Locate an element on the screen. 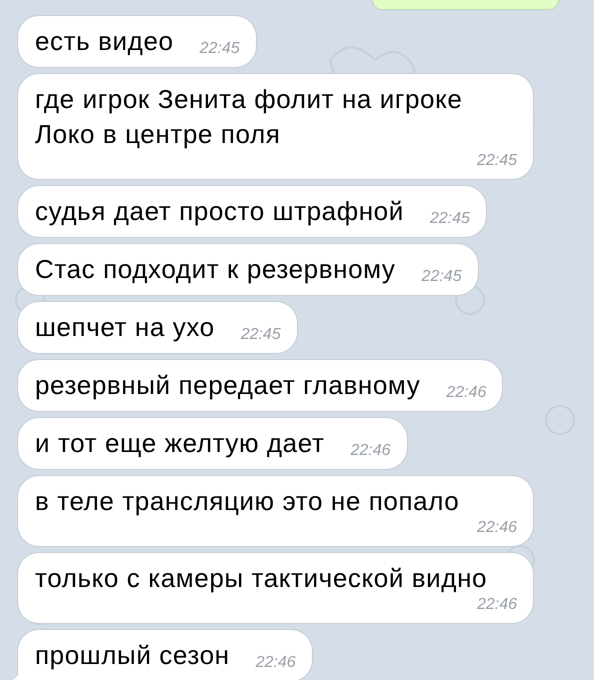 The image size is (594, 680). message-text: судья дает просто штрафной is located at coordinates (219, 211).